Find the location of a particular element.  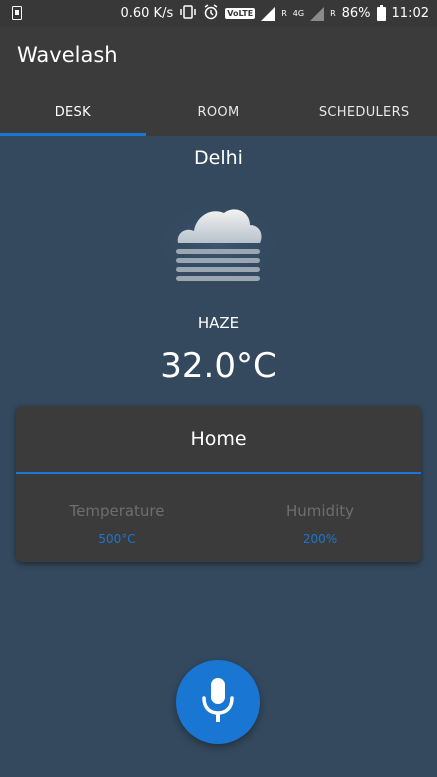

haze-icon is located at coordinates (218, 243).